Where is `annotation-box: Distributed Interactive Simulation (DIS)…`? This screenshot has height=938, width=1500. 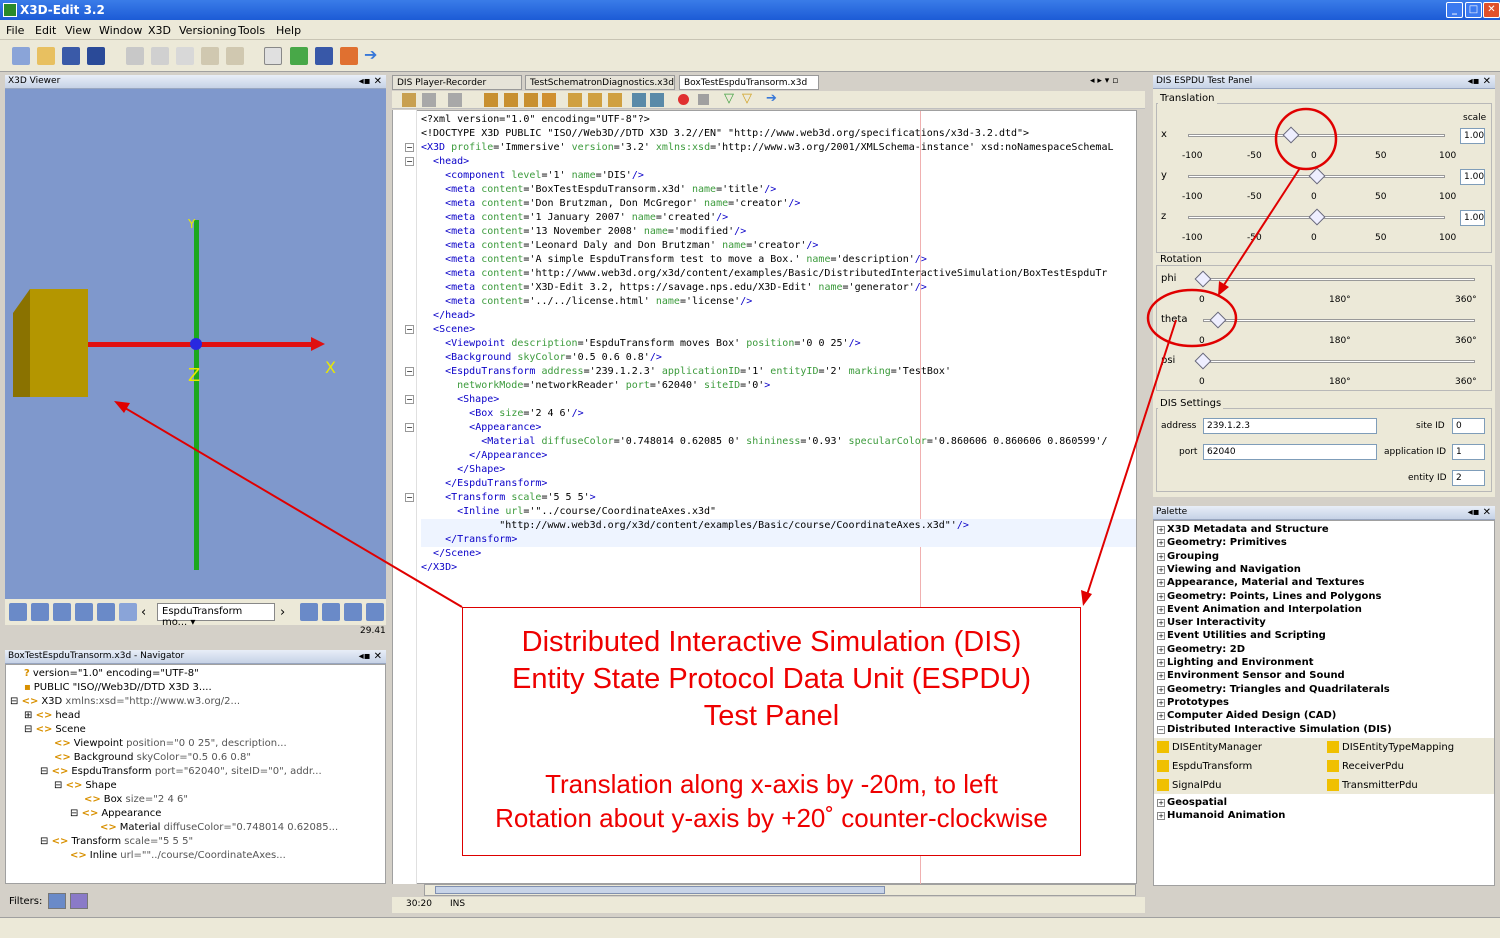 annotation-box: Distributed Interactive Simulation (DIS)… is located at coordinates (771, 731).